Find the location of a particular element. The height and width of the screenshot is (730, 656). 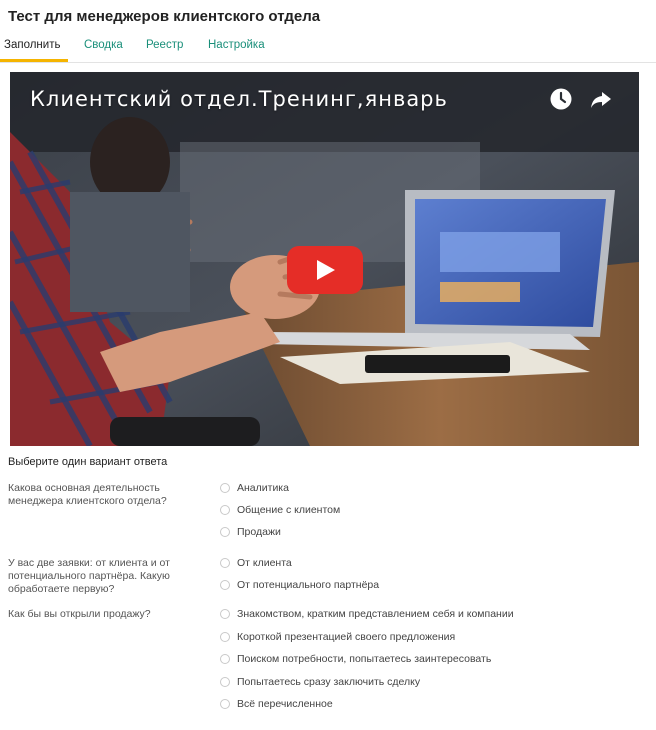

option-label: Аналитика is located at coordinates (263, 488).